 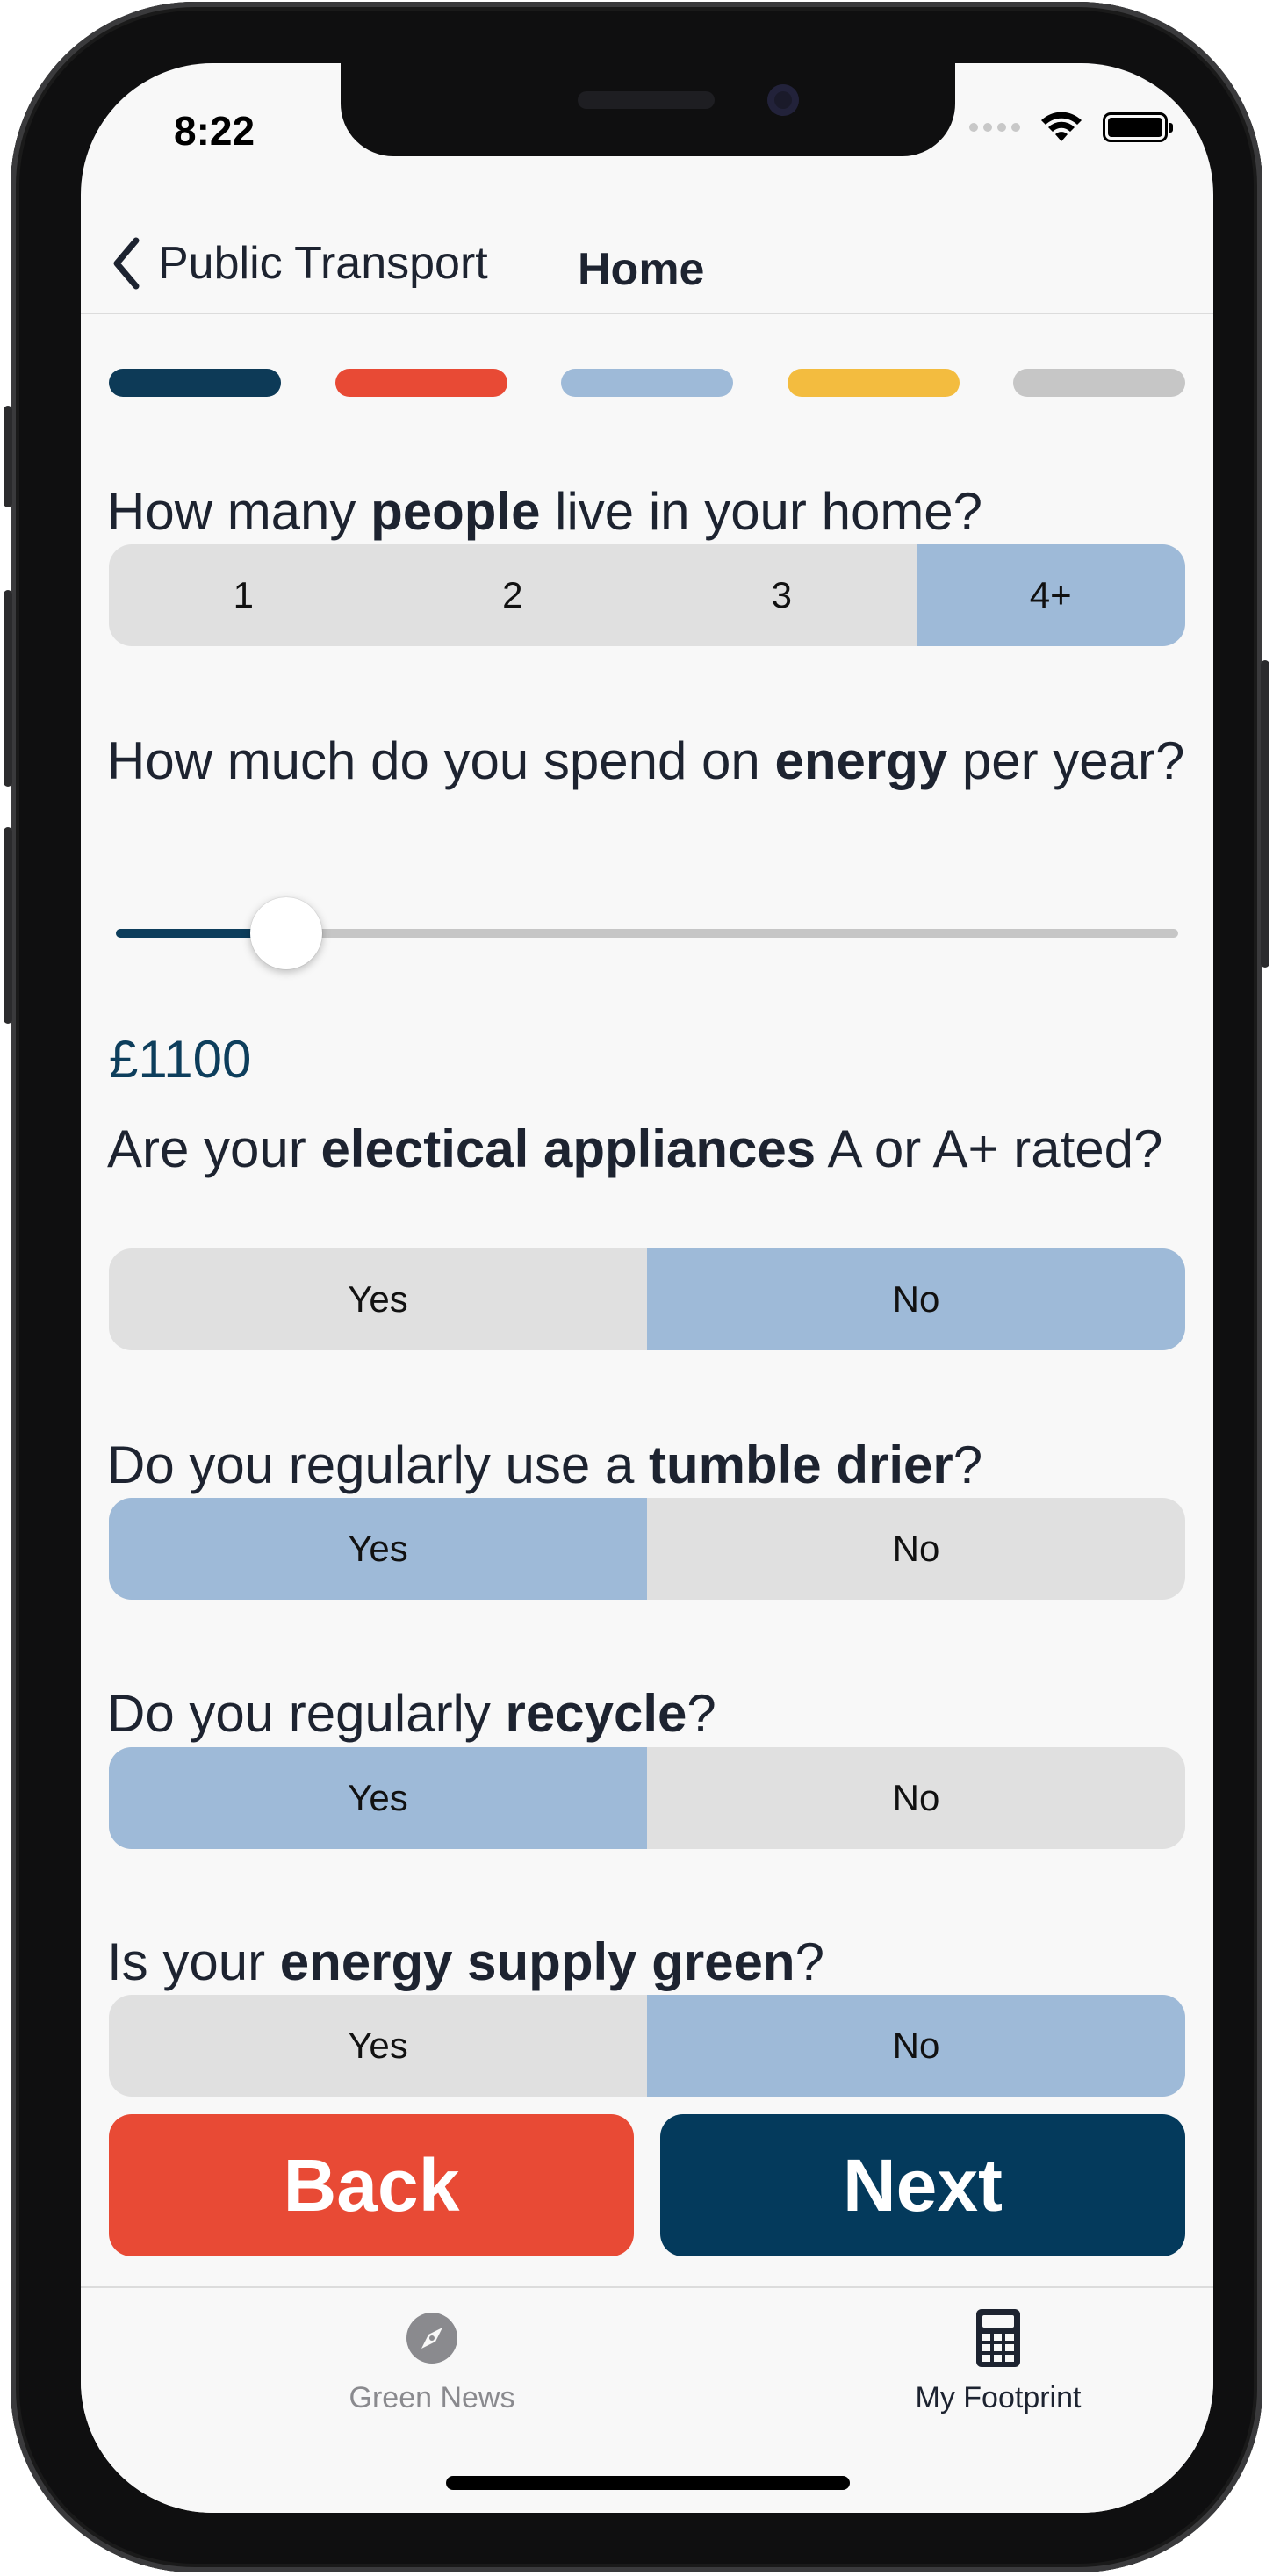 I want to click on question-tumble-drier: Do you regularly use a tumble drier?, so click(x=545, y=1465).